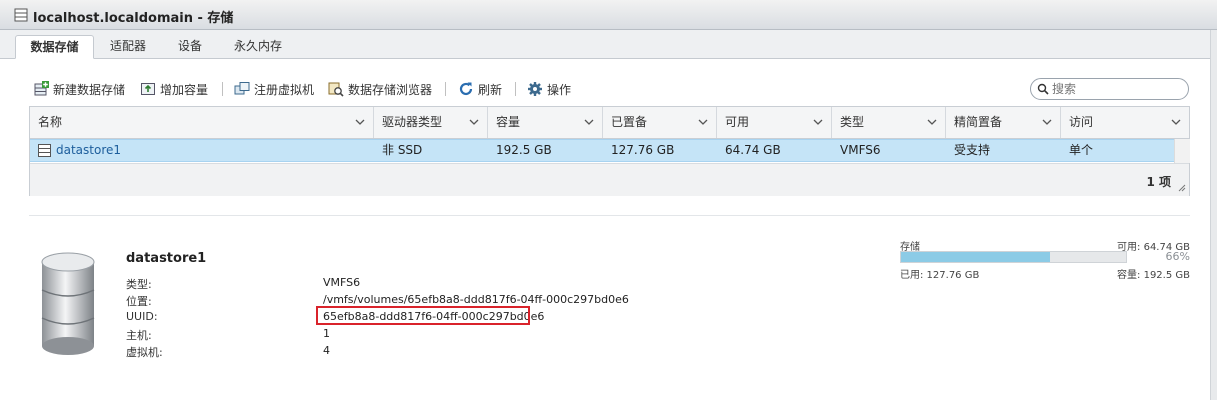 Image resolution: width=1217 pixels, height=400 pixels. What do you see at coordinates (139, 284) in the screenshot?
I see `prop-label-type: 类型:` at bounding box center [139, 284].